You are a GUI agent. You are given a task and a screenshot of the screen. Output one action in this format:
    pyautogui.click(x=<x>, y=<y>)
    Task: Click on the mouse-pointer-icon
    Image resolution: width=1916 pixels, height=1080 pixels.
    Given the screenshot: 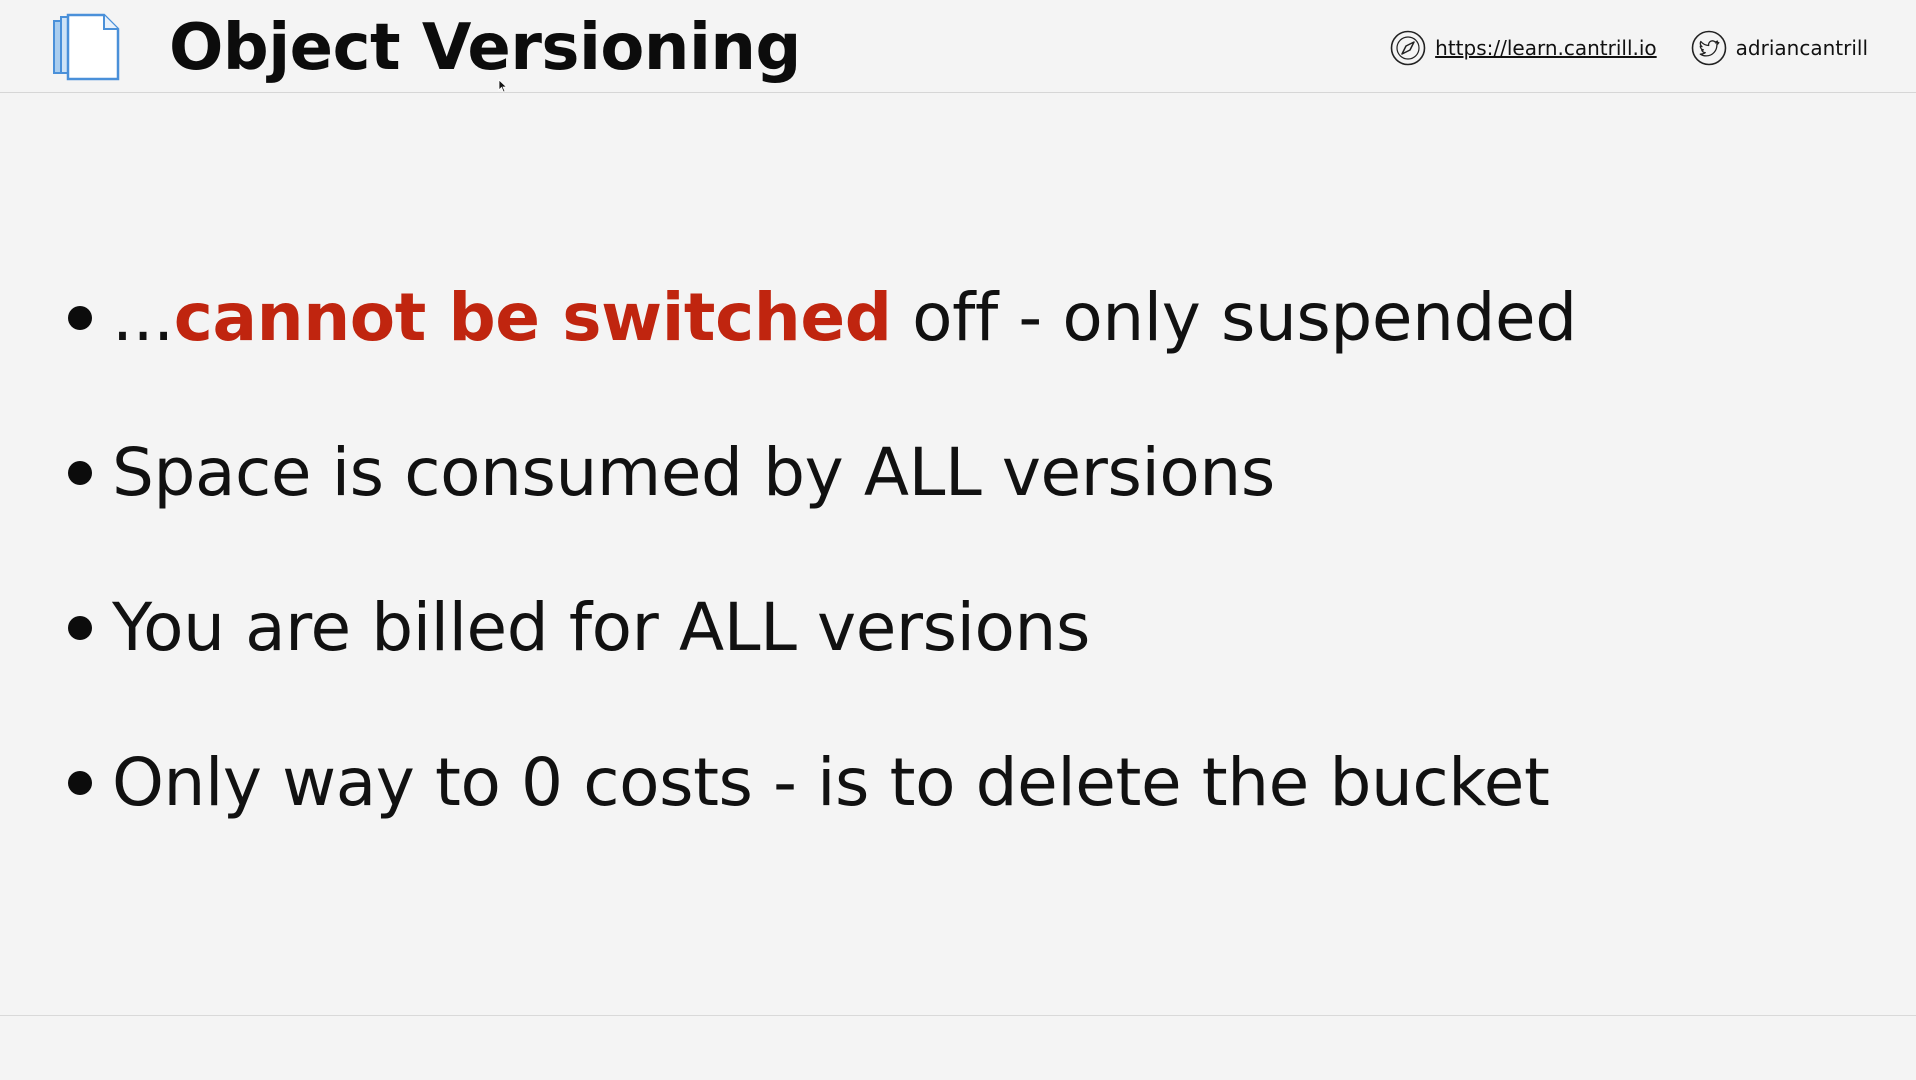 What is the action you would take?
    pyautogui.click(x=503, y=86)
    